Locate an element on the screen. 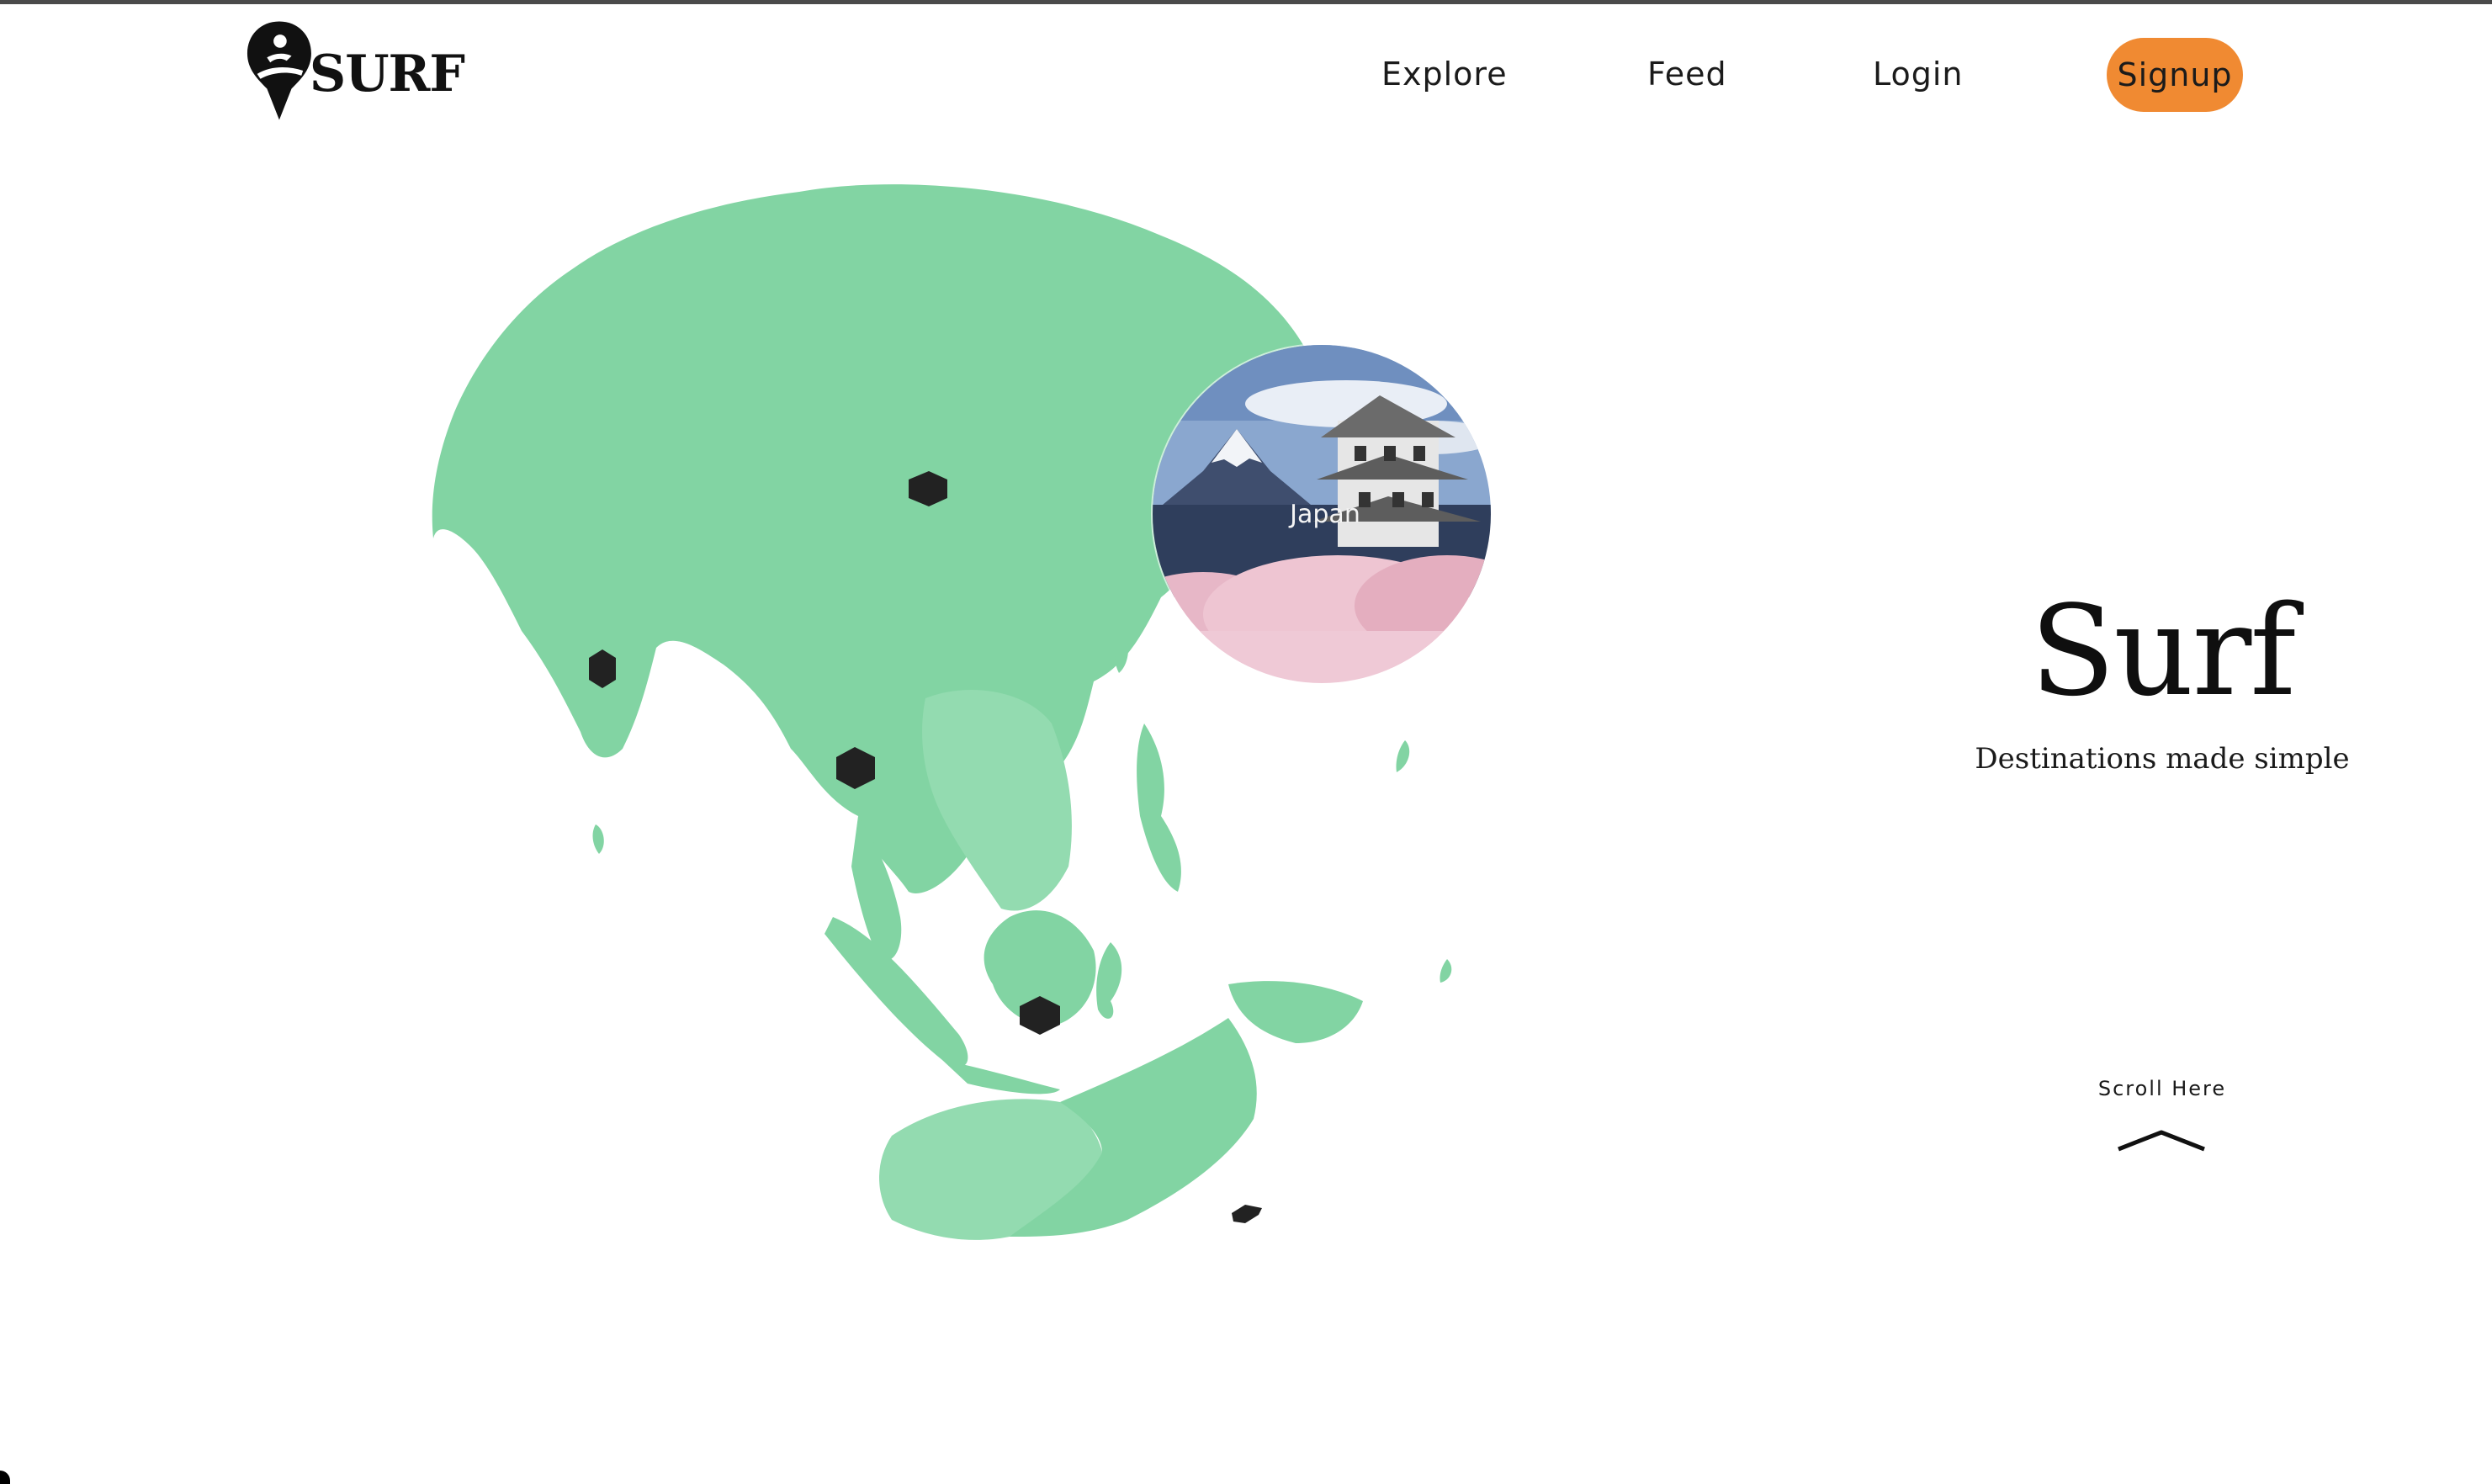  map-marker-australia is located at coordinates (1247, 1214).